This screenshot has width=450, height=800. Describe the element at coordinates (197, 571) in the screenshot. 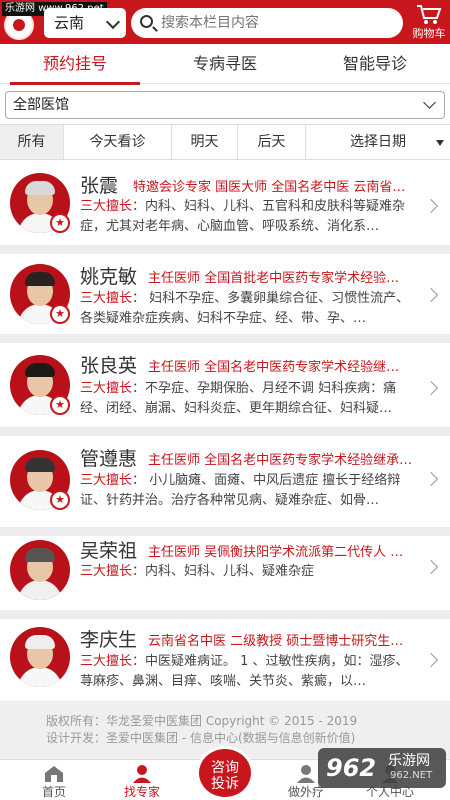

I see `doctor-specialty: 三大擅长：内科、妇科、儿科、疑难杂症` at that location.